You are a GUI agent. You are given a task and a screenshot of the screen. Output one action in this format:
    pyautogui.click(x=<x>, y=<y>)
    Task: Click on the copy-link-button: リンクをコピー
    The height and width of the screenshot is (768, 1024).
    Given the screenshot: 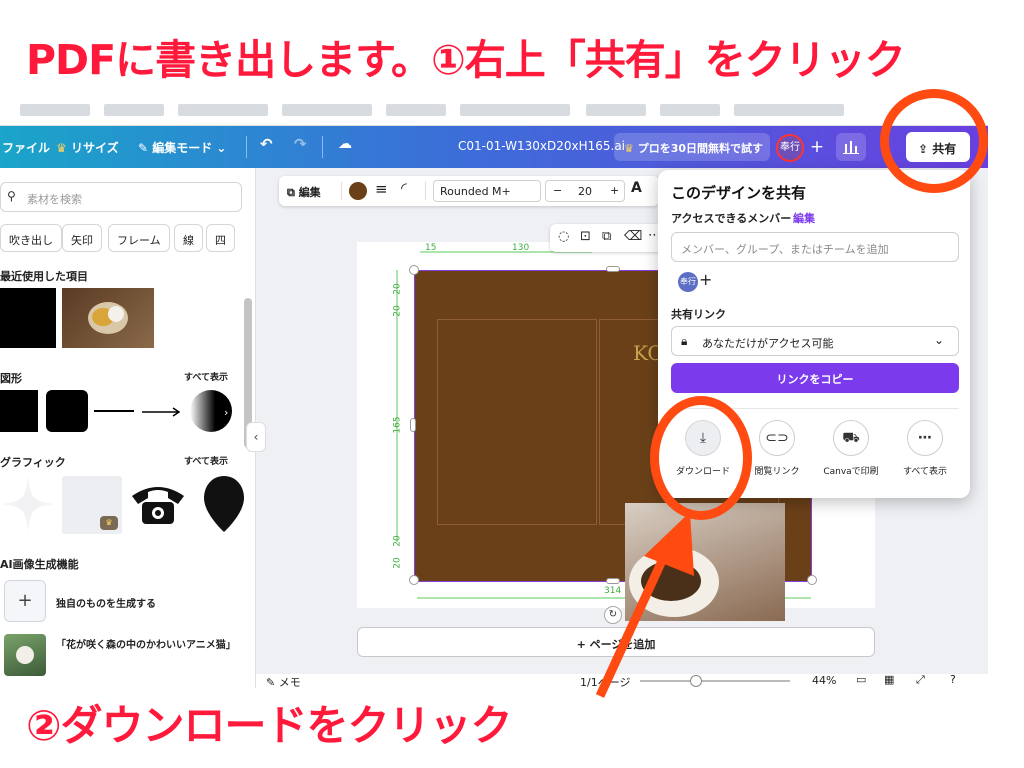 What is the action you would take?
    pyautogui.click(x=815, y=378)
    